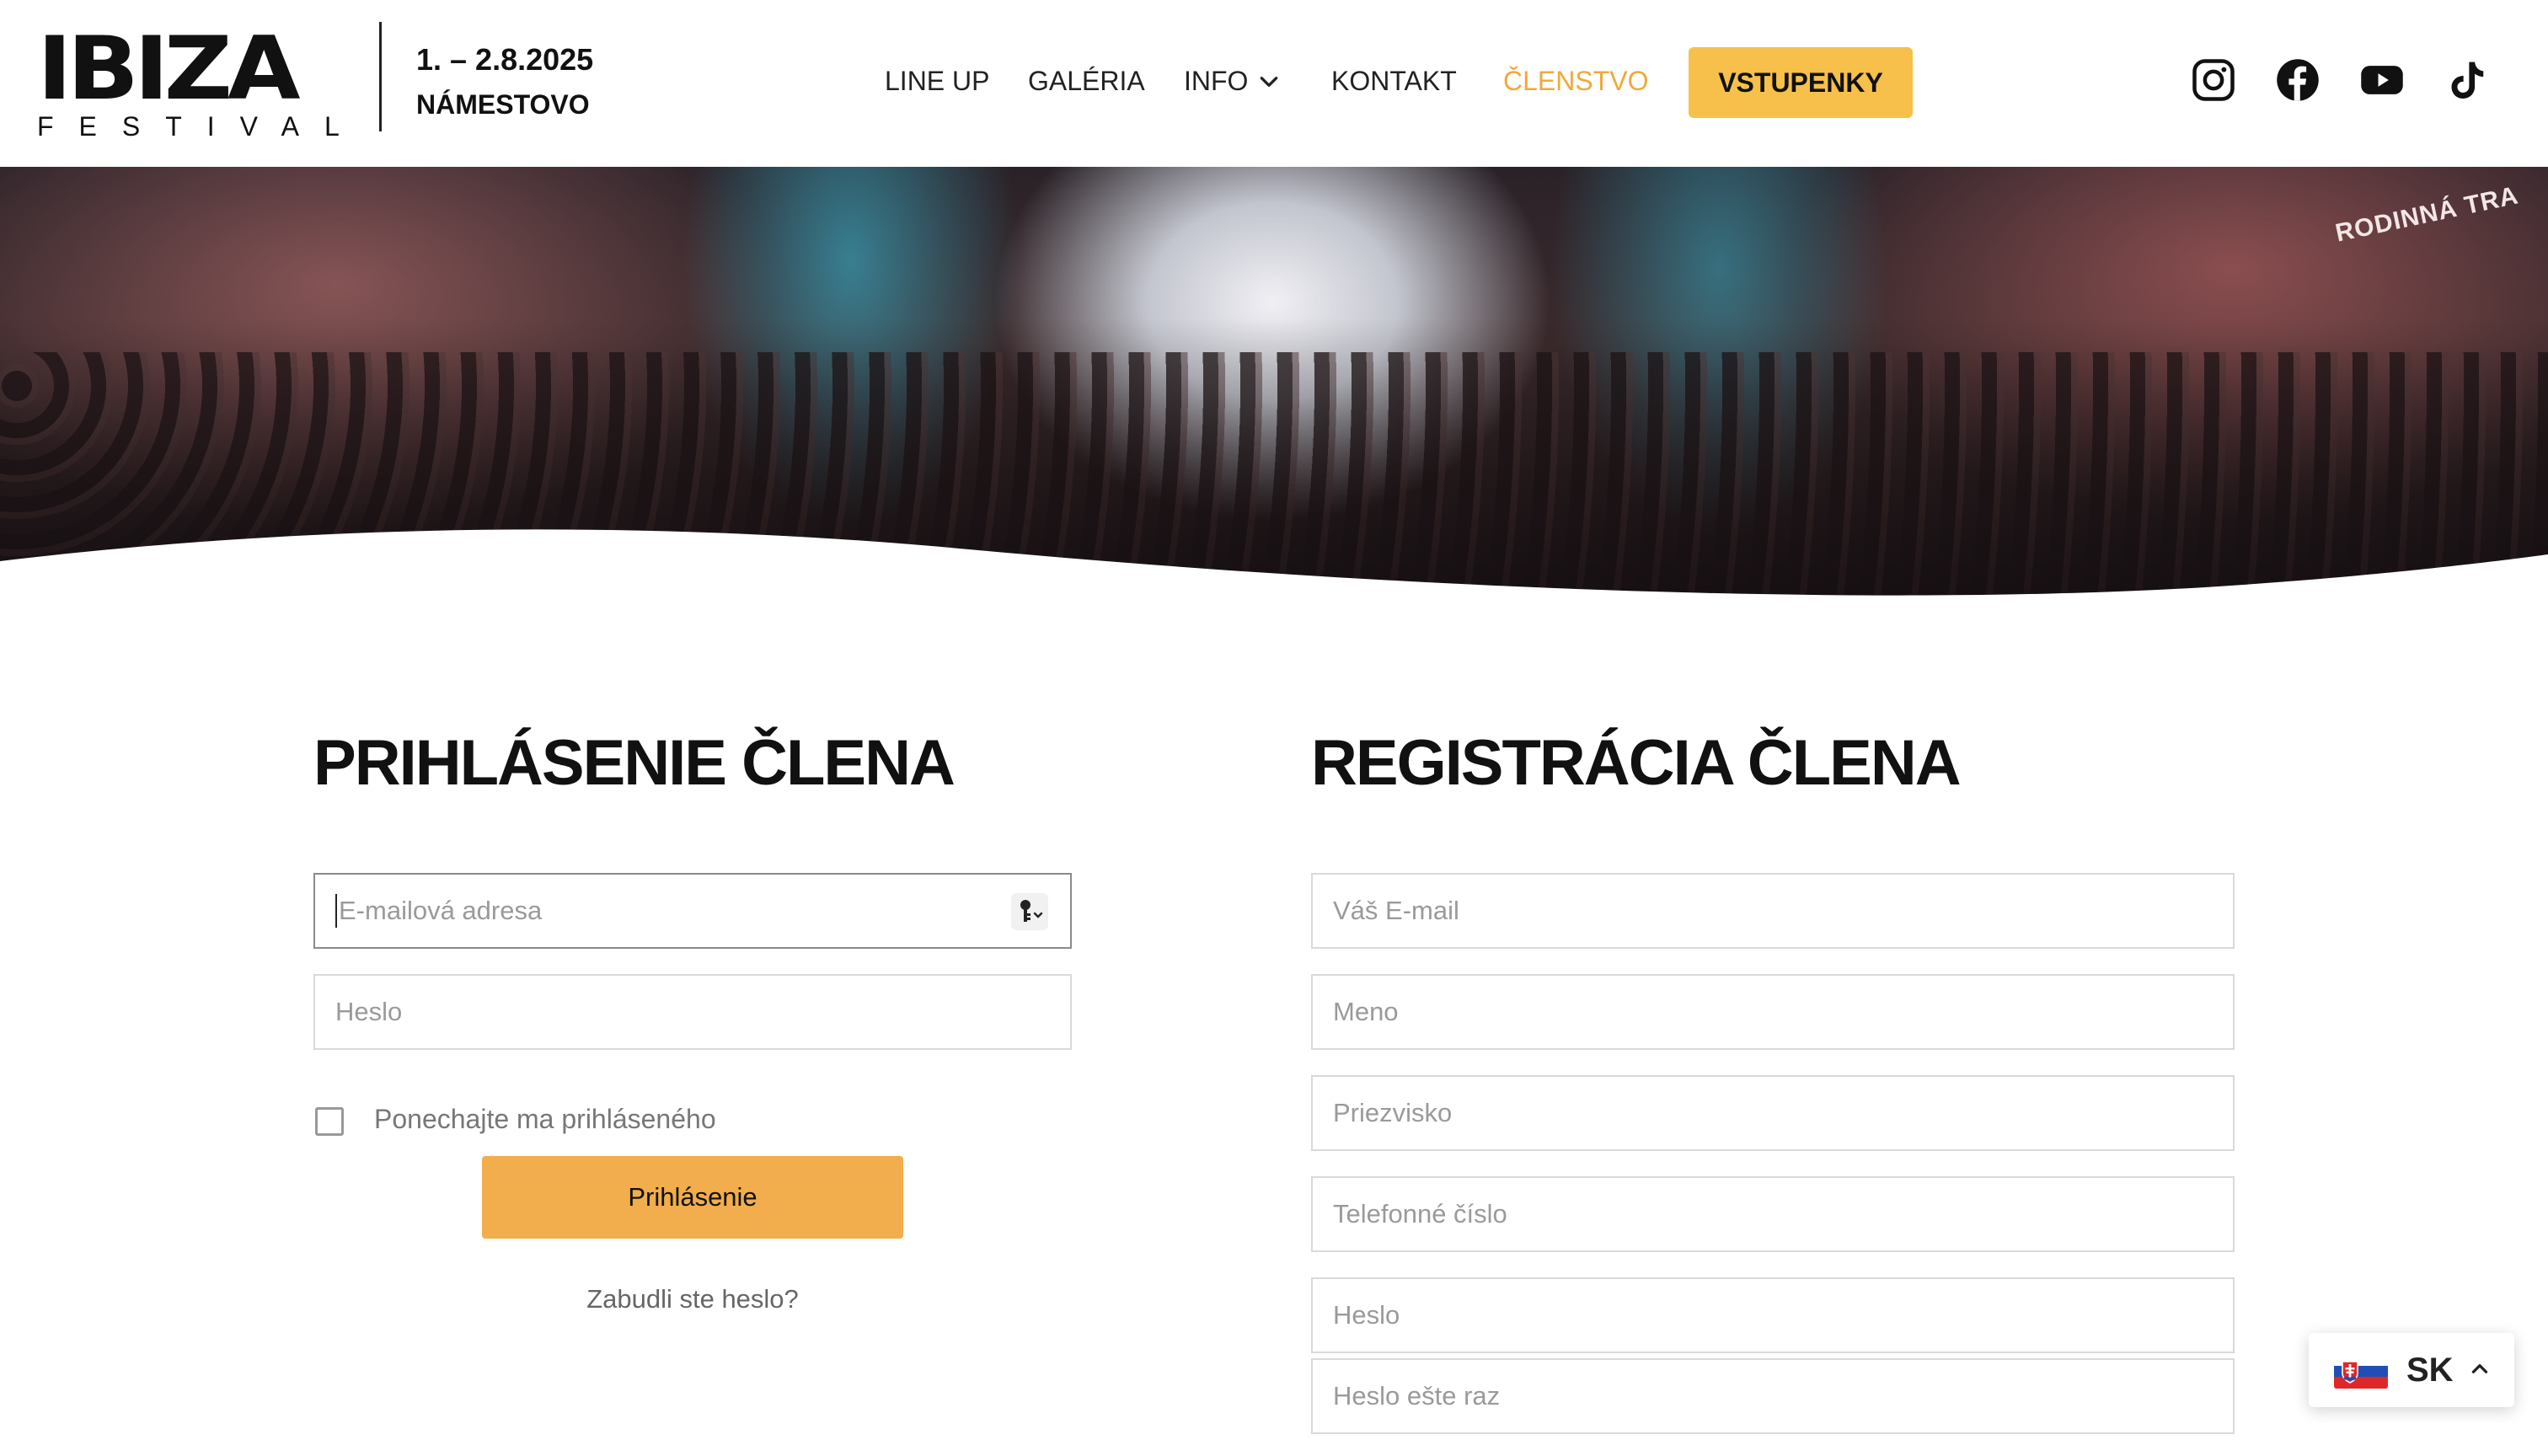 The image size is (2548, 1456). Describe the element at coordinates (505, 59) in the screenshot. I see `event-date: 1. – 2.8.2025` at that location.